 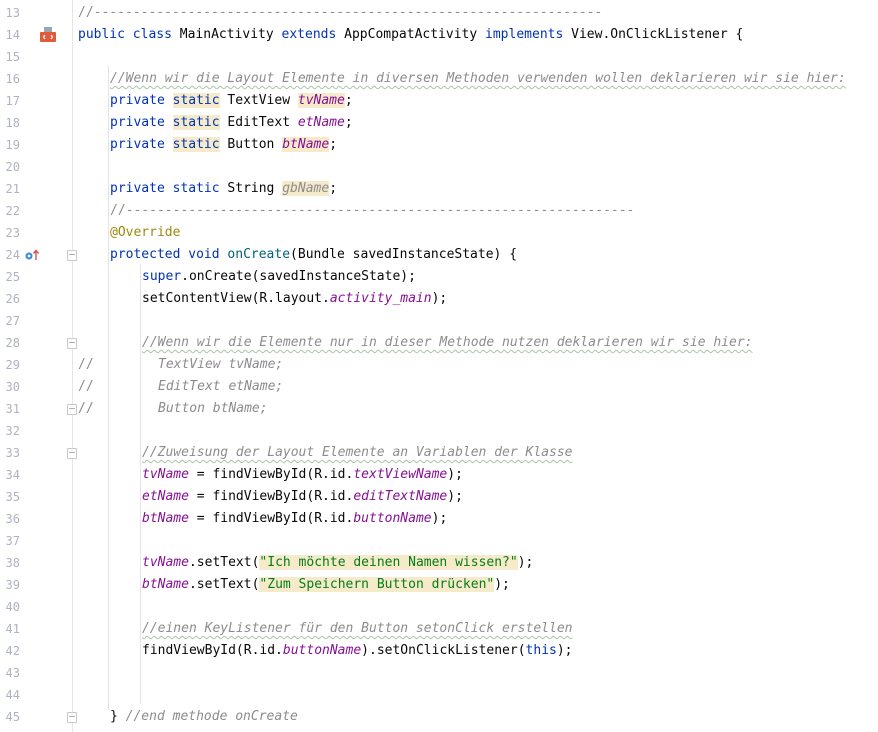 What do you see at coordinates (221, 364) in the screenshot?
I see `commented-code: TextView tvName;` at bounding box center [221, 364].